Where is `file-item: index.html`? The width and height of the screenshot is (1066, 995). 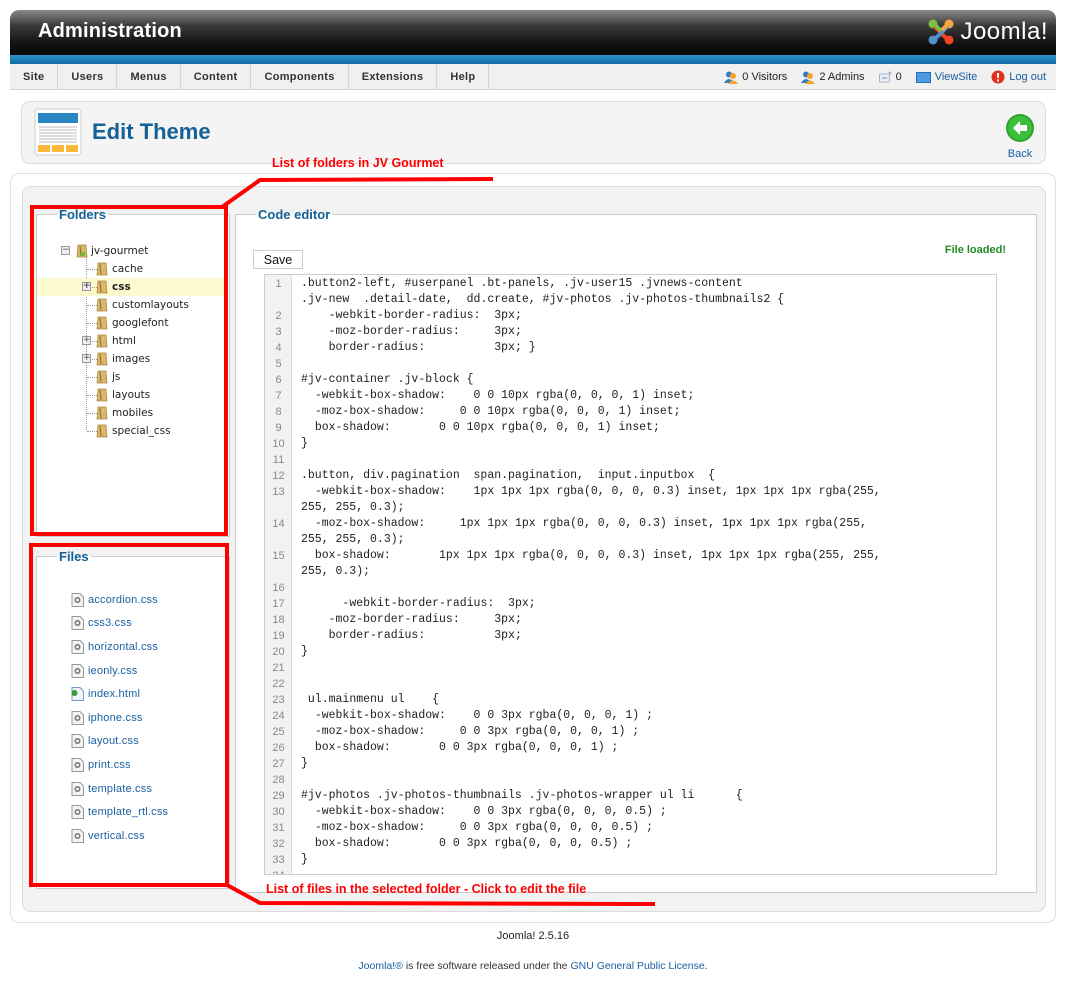
file-item: index.html is located at coordinates (119, 694).